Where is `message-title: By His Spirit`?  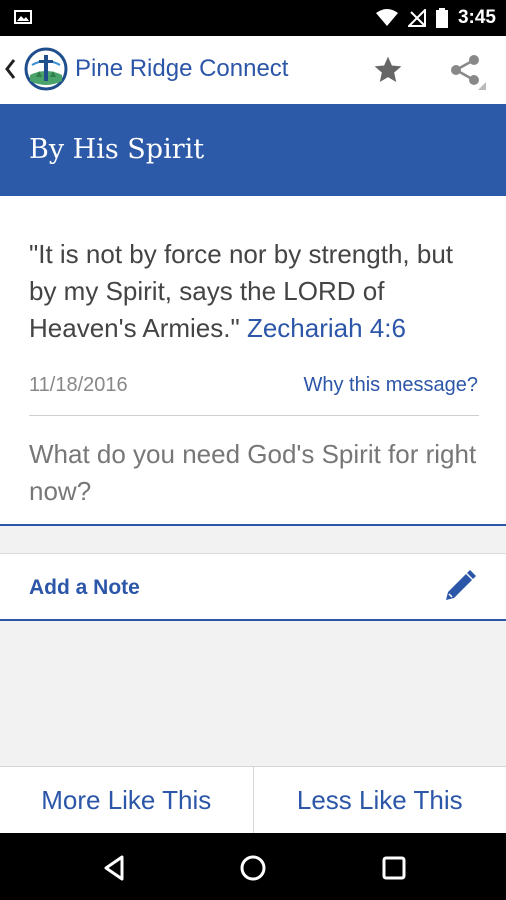
message-title: By His Spirit is located at coordinates (117, 149).